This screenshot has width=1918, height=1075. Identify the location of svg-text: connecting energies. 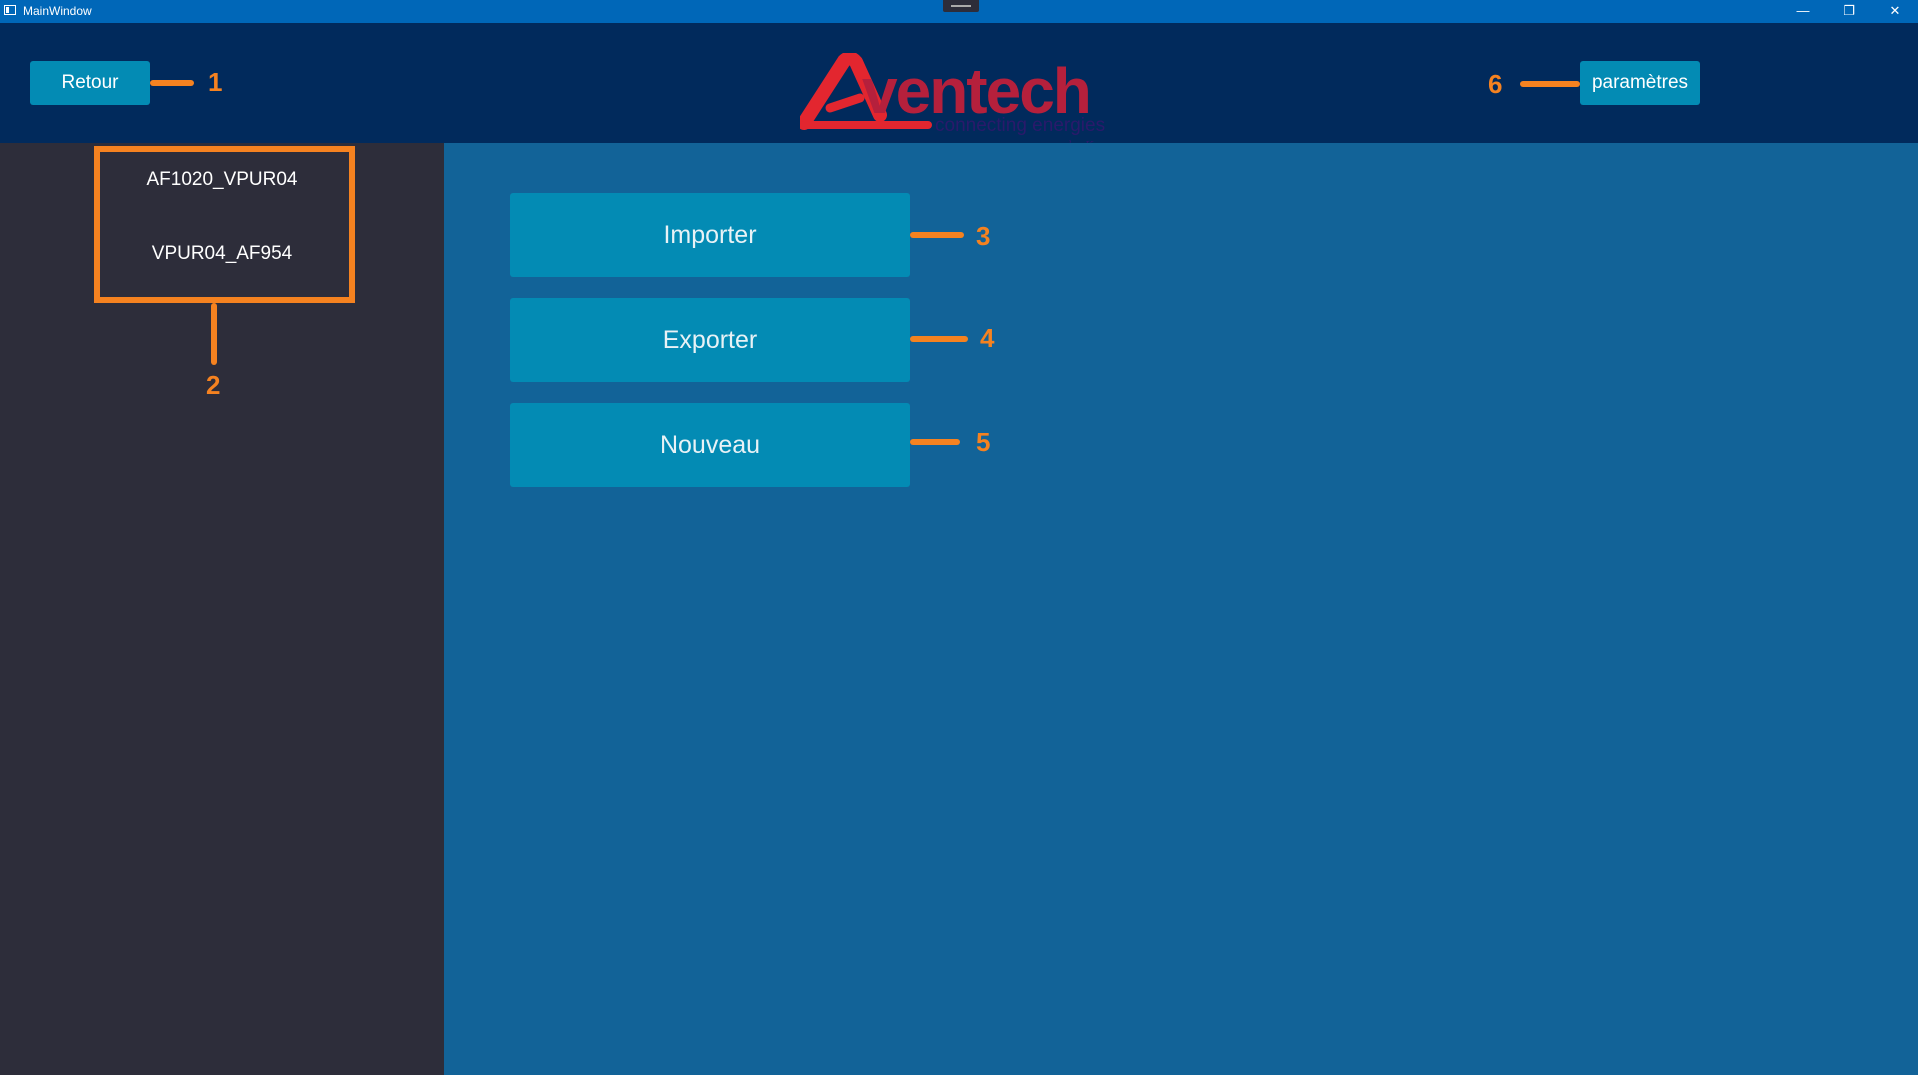
(1020, 125).